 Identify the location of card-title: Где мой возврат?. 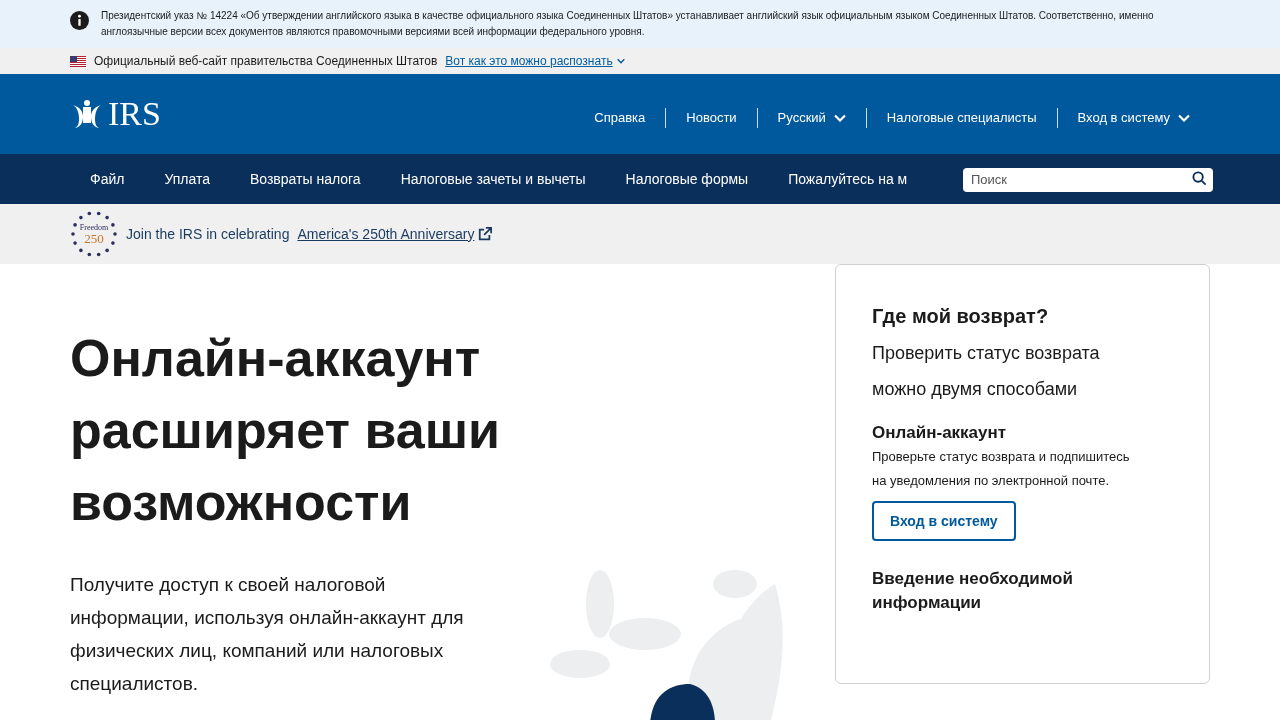
(961, 316).